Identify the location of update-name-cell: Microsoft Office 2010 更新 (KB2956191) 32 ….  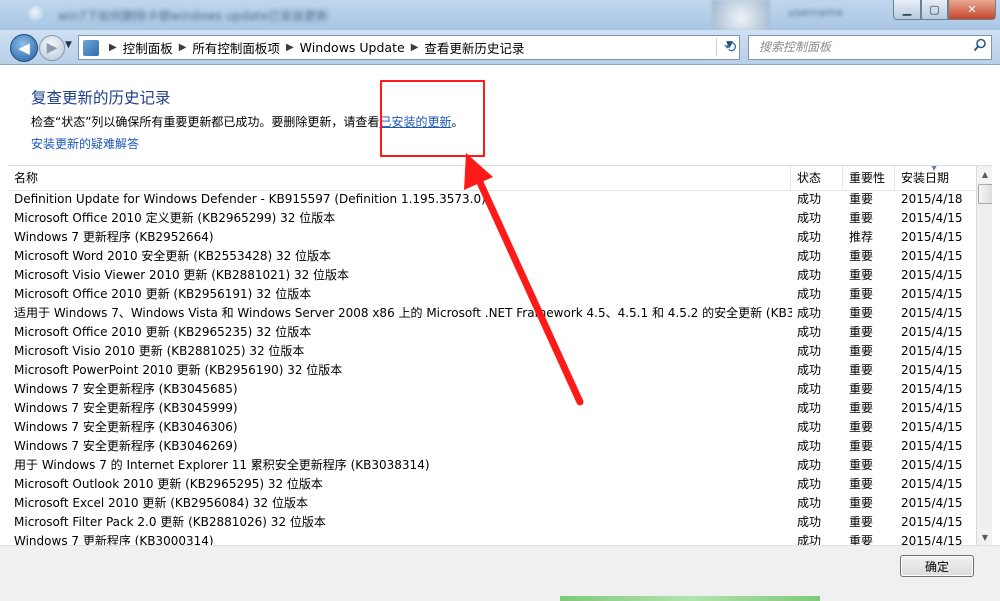
(163, 294).